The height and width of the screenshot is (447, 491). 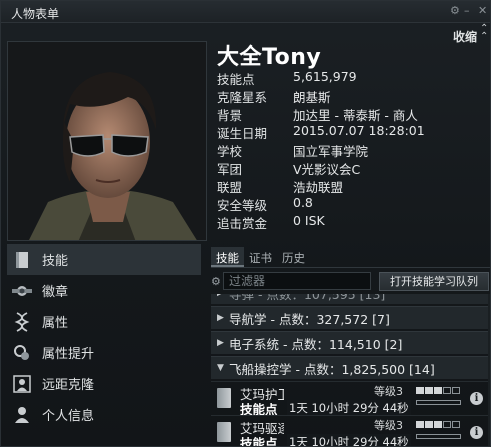 I want to click on info-value: 浩劫联盟, so click(x=318, y=186).